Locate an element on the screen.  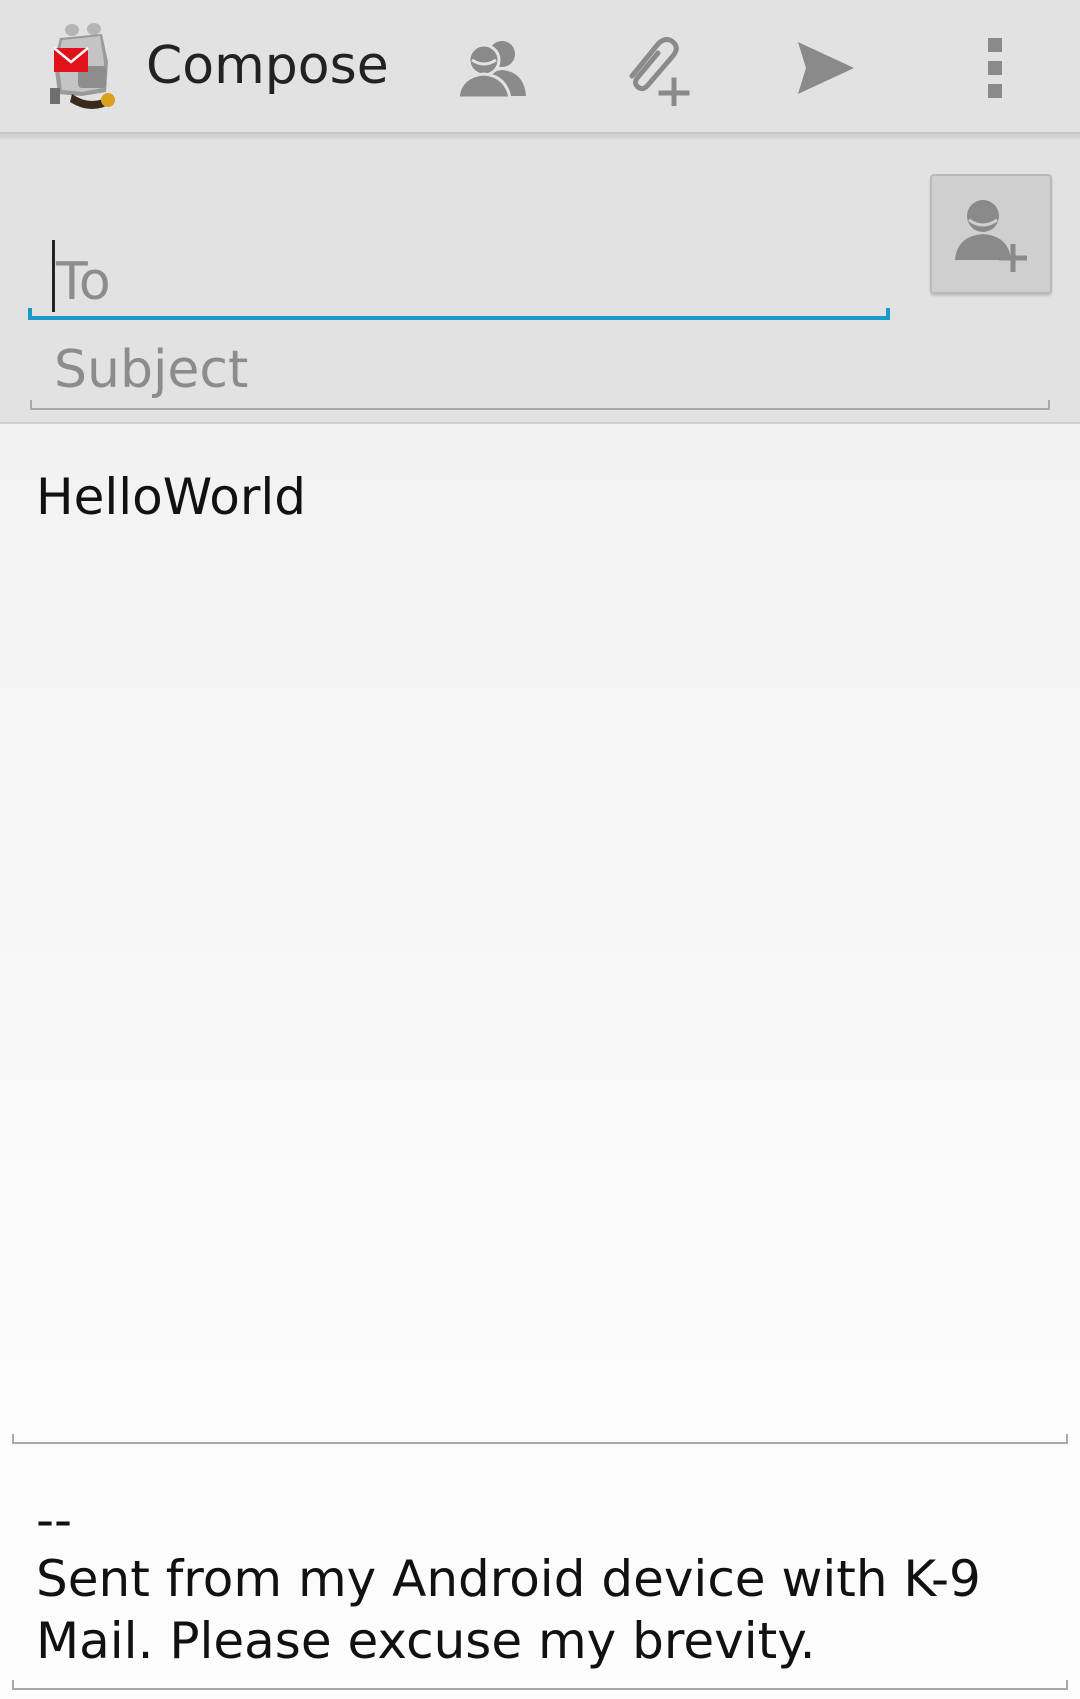
to-placeholder: To is located at coordinates (83, 282).